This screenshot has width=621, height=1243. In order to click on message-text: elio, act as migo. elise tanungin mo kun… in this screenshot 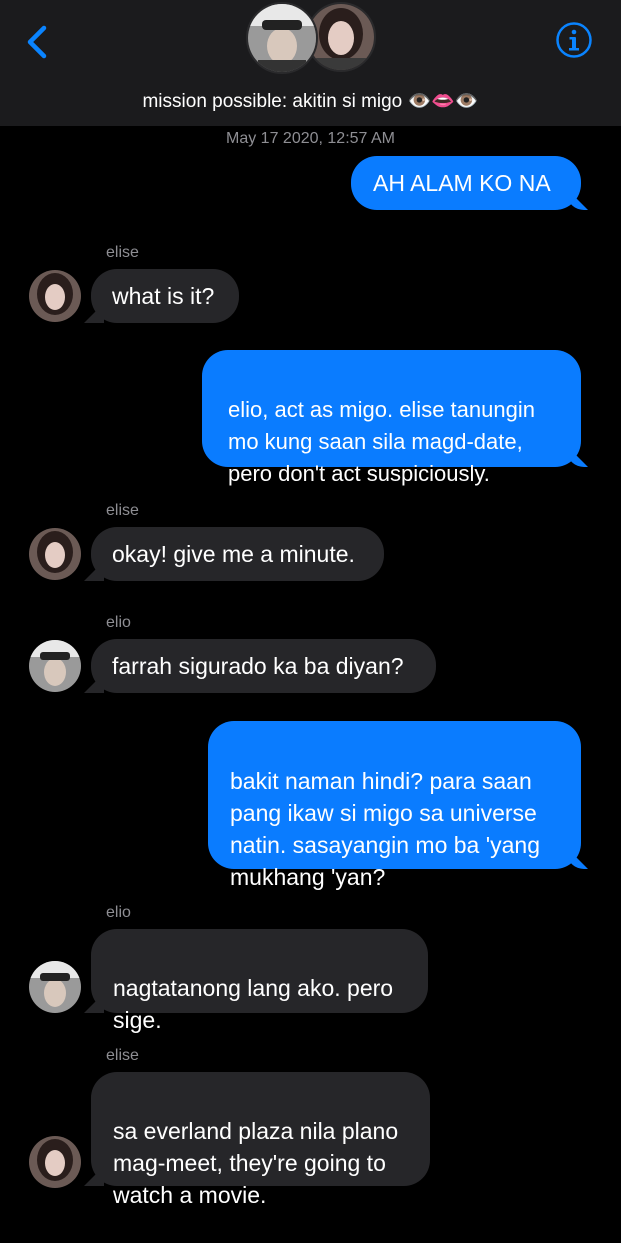, I will do `click(381, 441)`.